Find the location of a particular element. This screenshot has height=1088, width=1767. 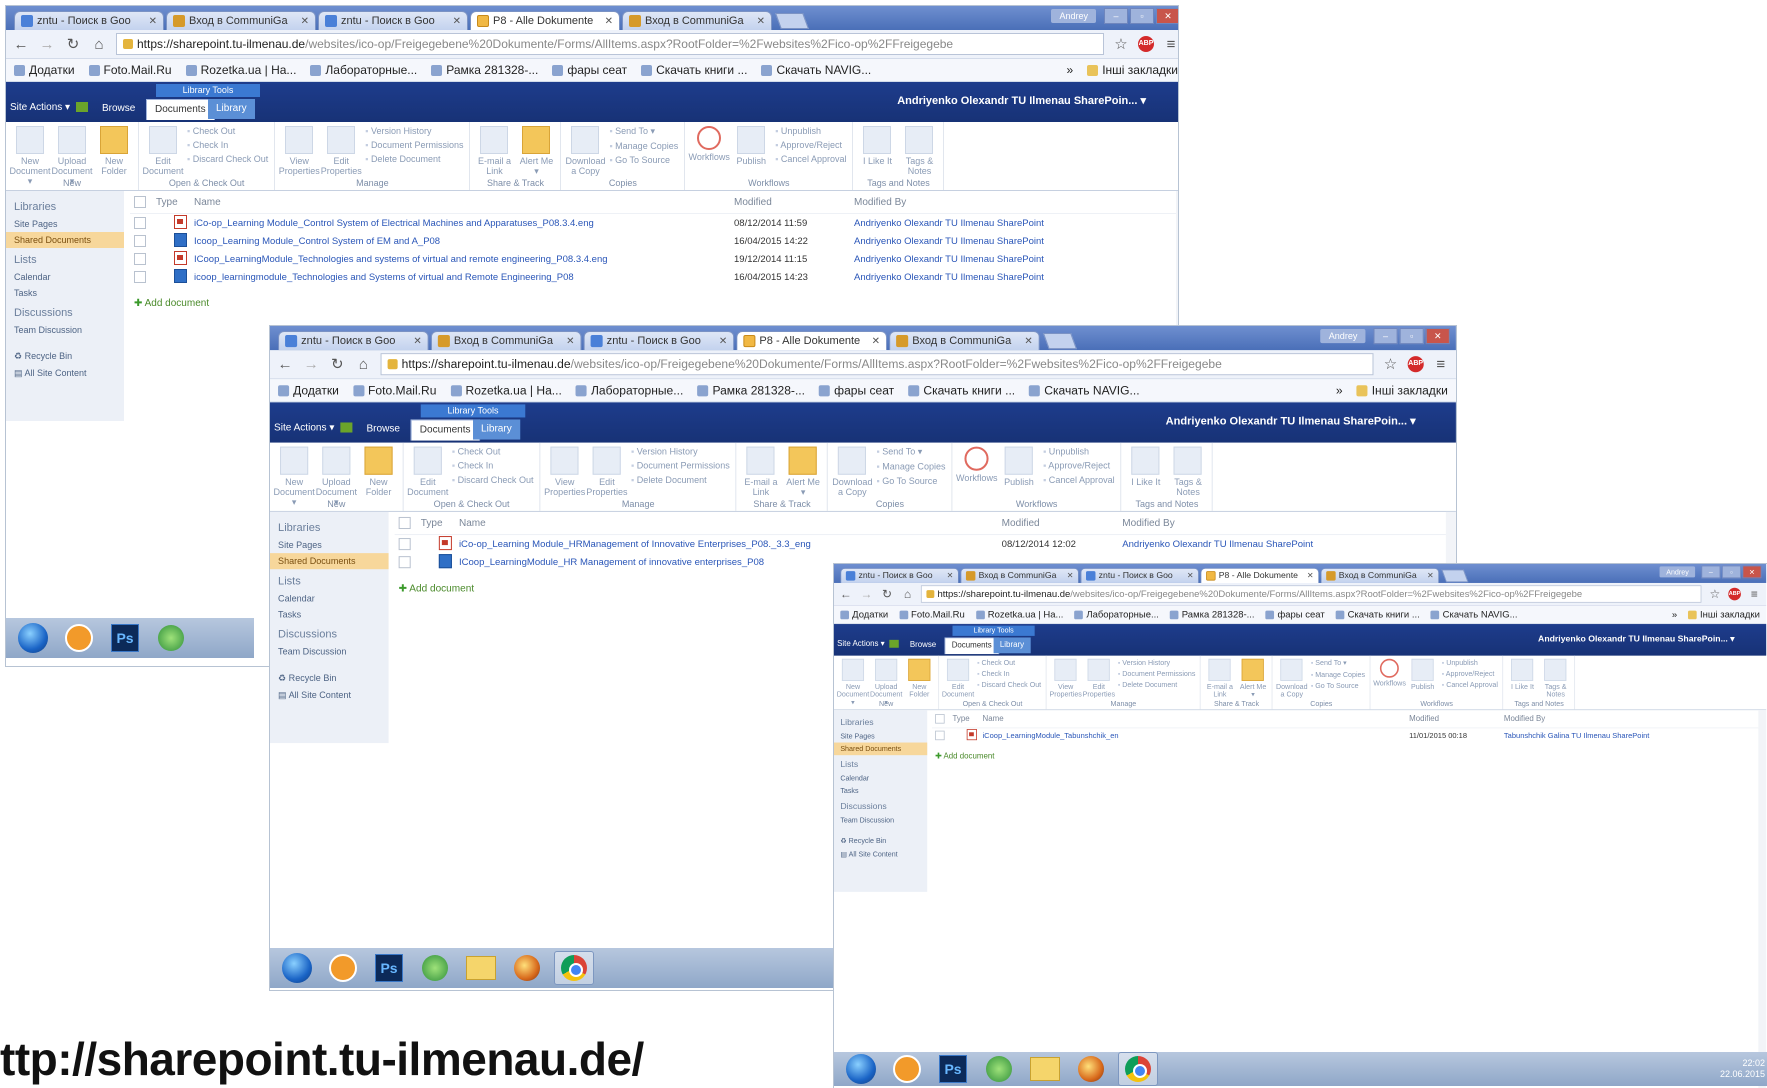

nav-heading-lists: Lists is located at coordinates (329, 579).